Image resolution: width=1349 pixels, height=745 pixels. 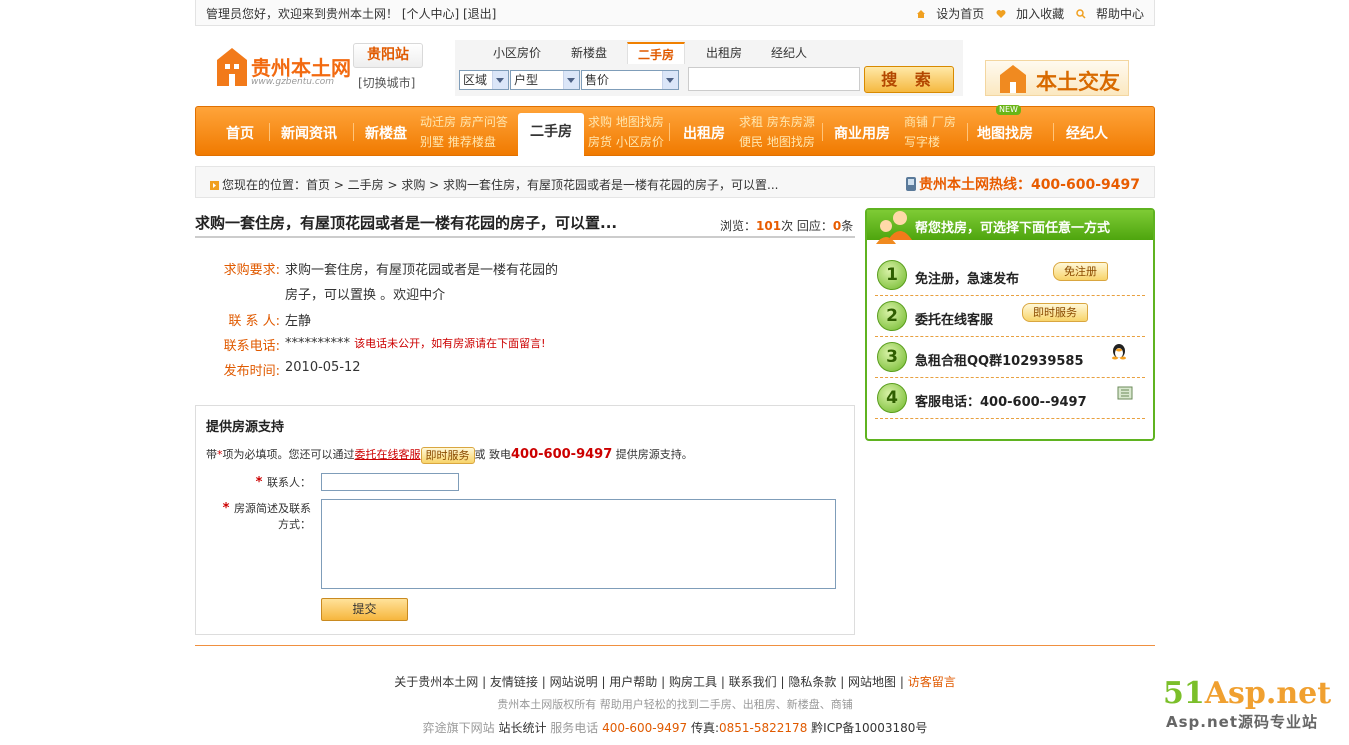 I want to click on footer-divider, so click(x=675, y=645).